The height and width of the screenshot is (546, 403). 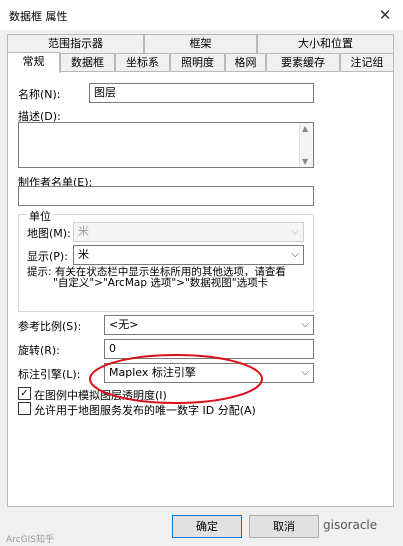 I want to click on annotation-ellipse, so click(x=176, y=379).